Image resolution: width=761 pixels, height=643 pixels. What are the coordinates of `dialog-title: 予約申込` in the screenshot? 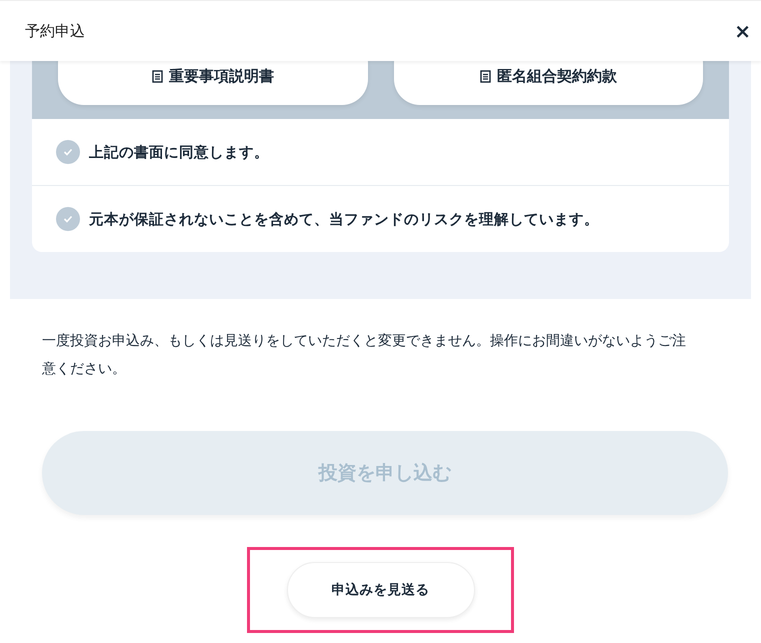 It's located at (55, 31).